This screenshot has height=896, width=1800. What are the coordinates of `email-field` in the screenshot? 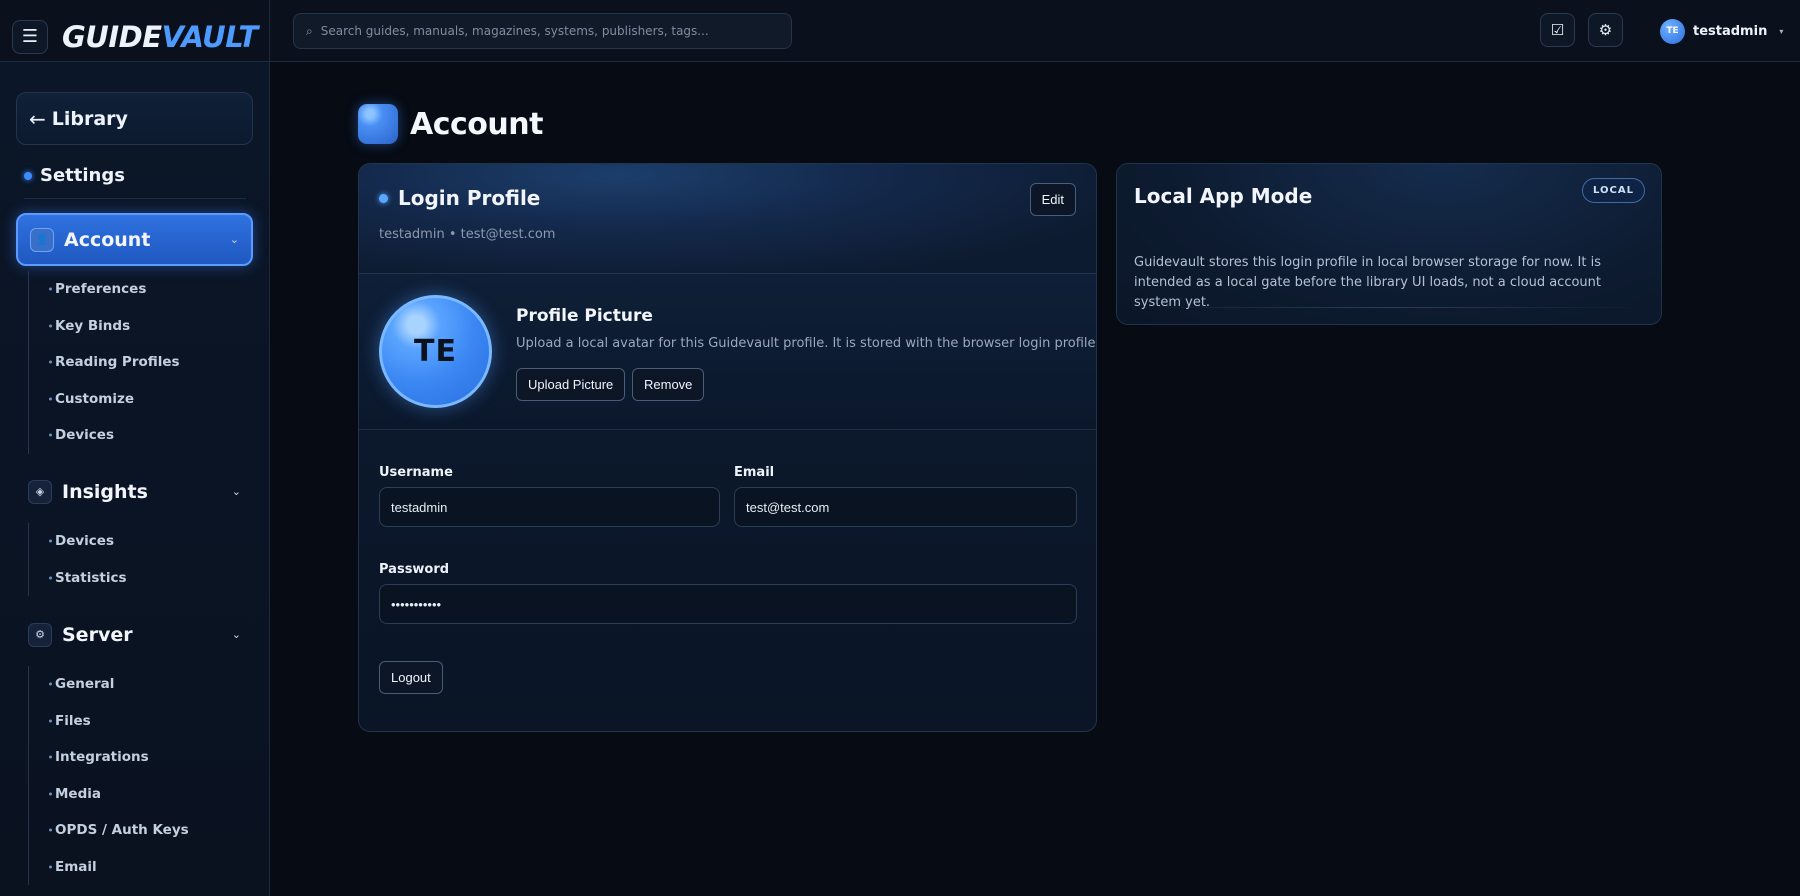 It's located at (905, 507).